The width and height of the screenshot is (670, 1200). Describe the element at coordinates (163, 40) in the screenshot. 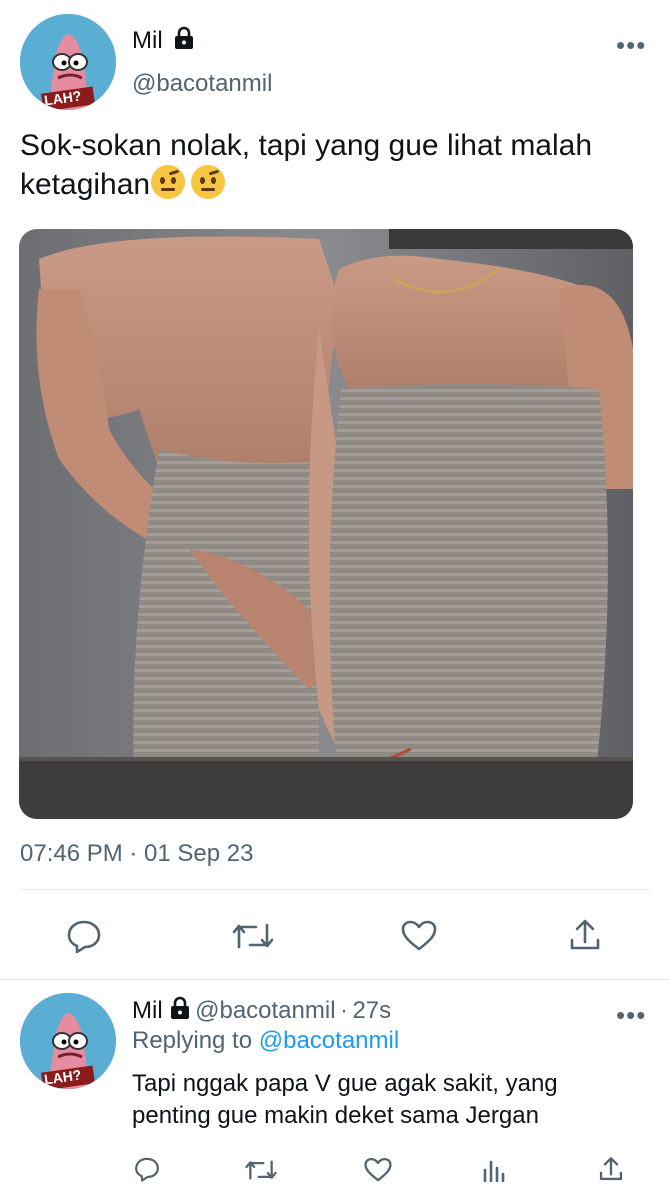

I see `author-name-row: Mil` at that location.